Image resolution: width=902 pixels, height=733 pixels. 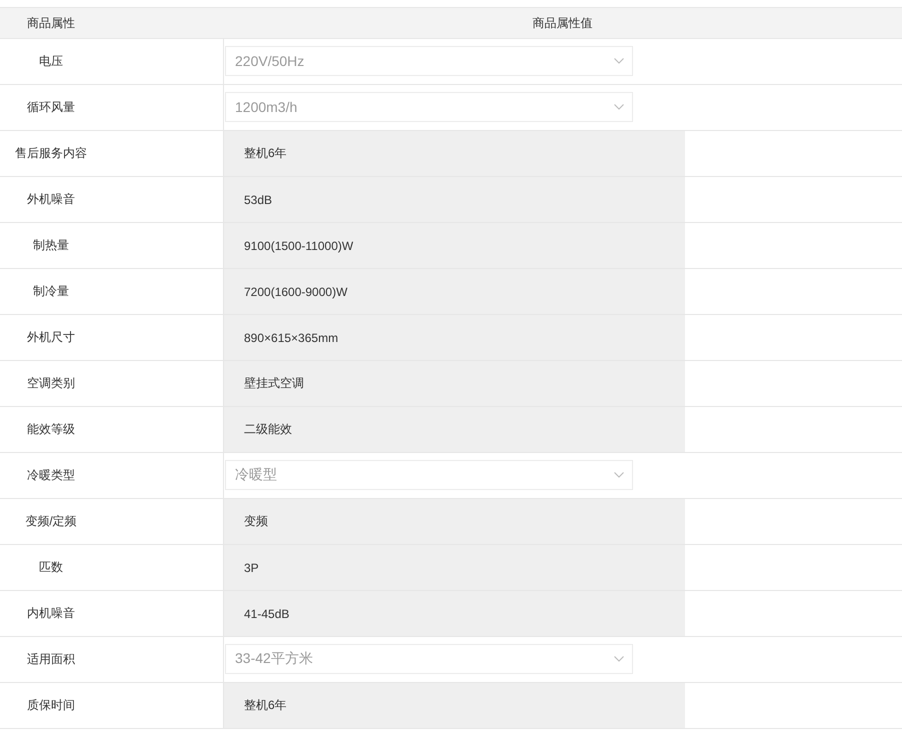 What do you see at coordinates (51, 199) in the screenshot?
I see `attribute-name: 外机噪音` at bounding box center [51, 199].